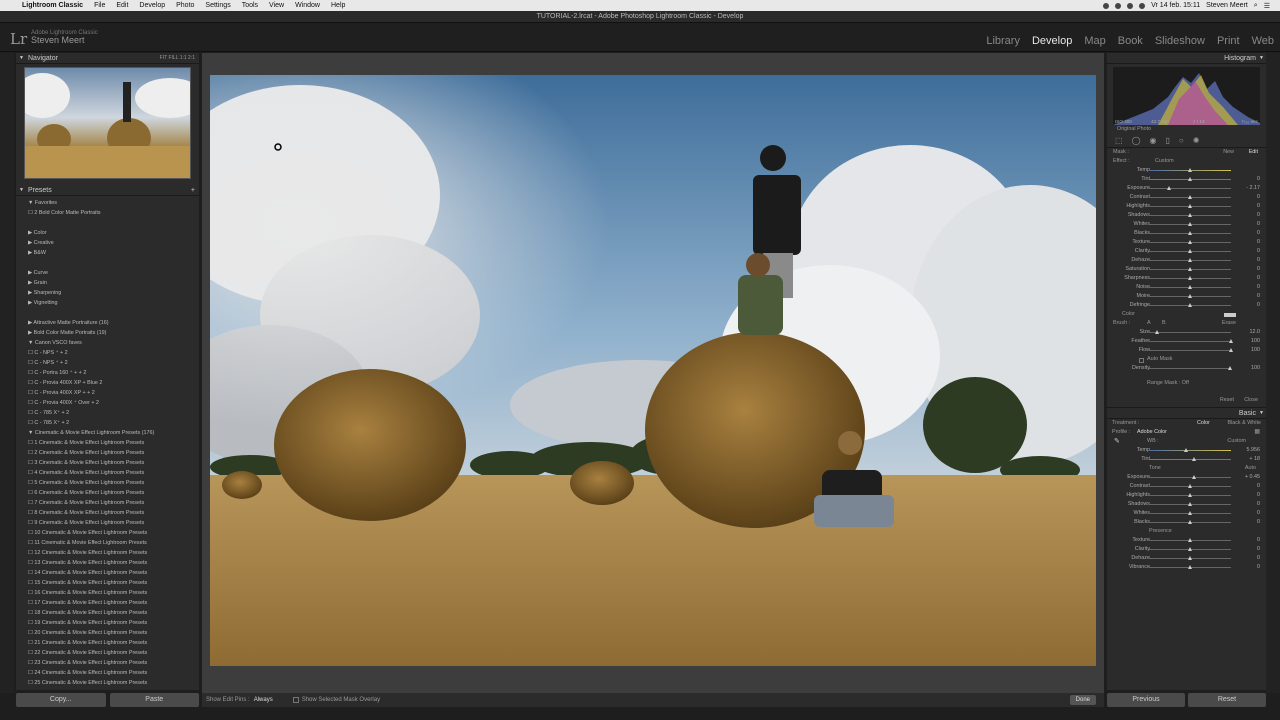 The image size is (1280, 720). What do you see at coordinates (193, 190) in the screenshot?
I see `add-preset-icon: +` at bounding box center [193, 190].